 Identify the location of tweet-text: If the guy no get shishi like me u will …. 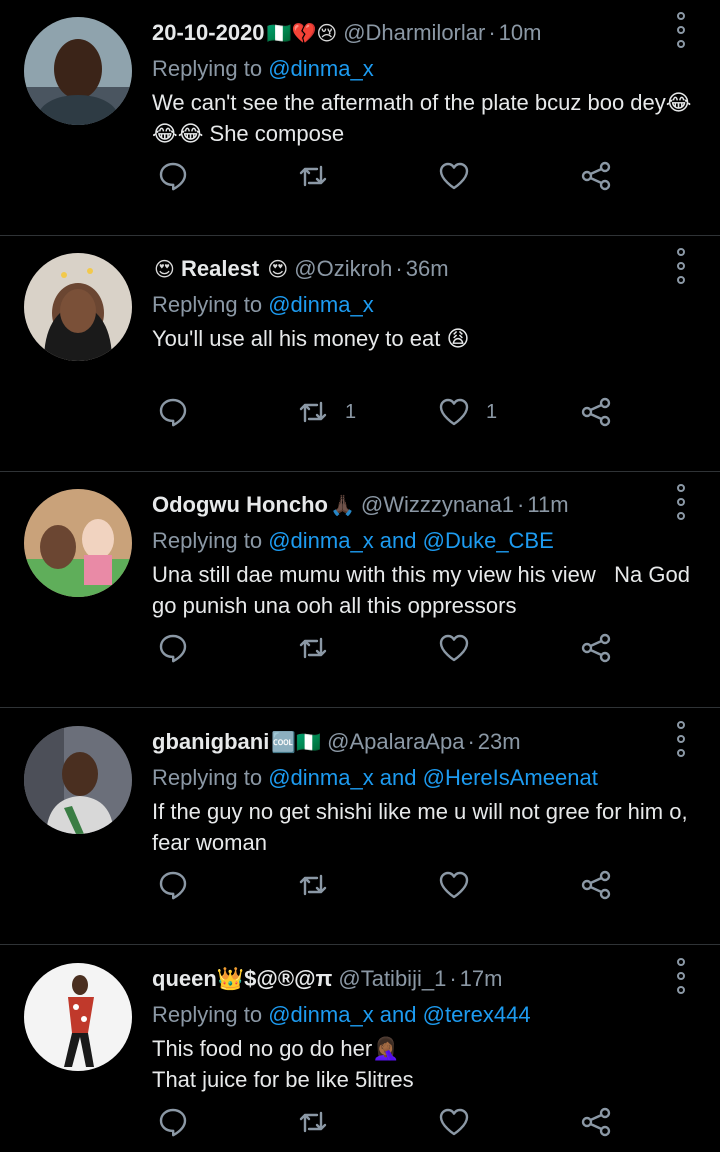
(423, 827).